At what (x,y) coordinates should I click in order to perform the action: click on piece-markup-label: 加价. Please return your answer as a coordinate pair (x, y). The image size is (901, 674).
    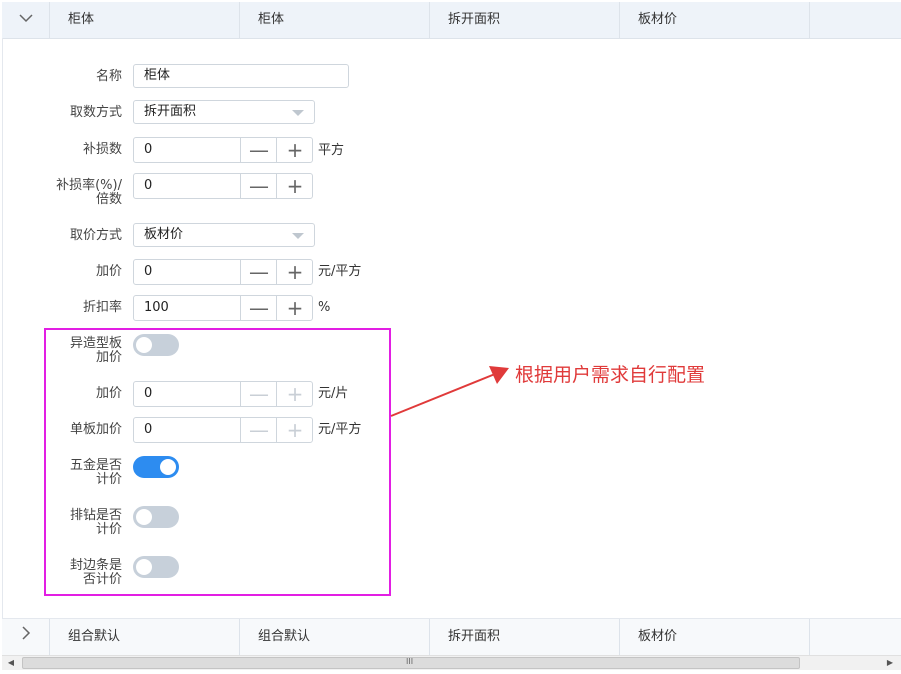
    Looking at the image, I should click on (108, 393).